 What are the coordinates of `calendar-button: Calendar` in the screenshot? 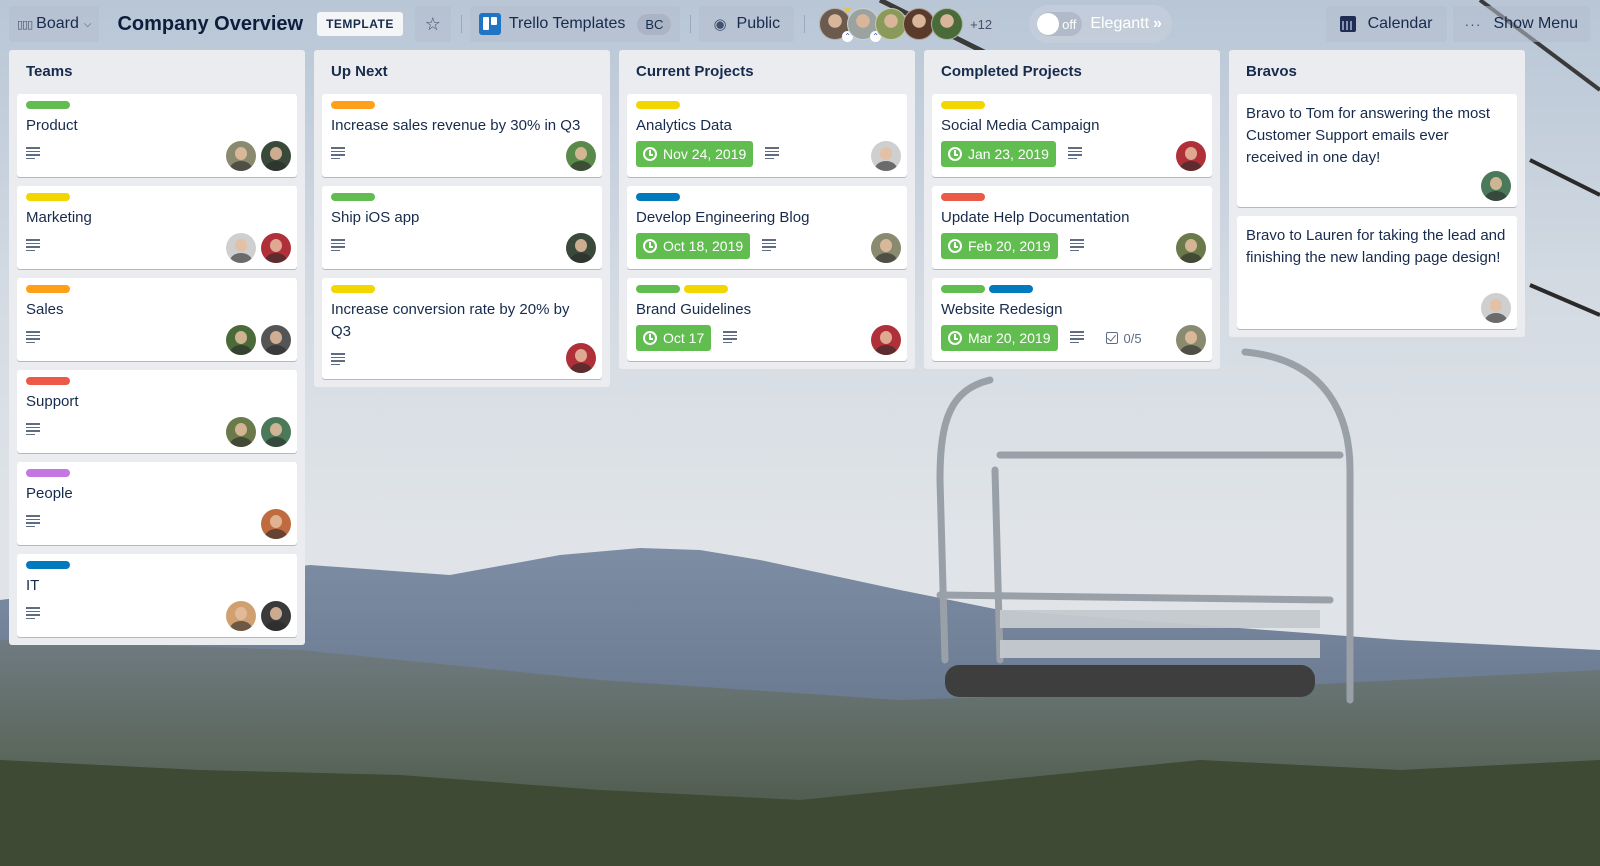 It's located at (1386, 24).